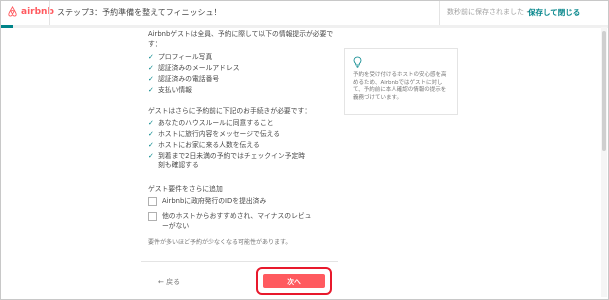  What do you see at coordinates (230, 111) in the screenshot?
I see `extra-requirements-heading: ゲストはさらに予約前に下記のお手続きが必要です：` at bounding box center [230, 111].